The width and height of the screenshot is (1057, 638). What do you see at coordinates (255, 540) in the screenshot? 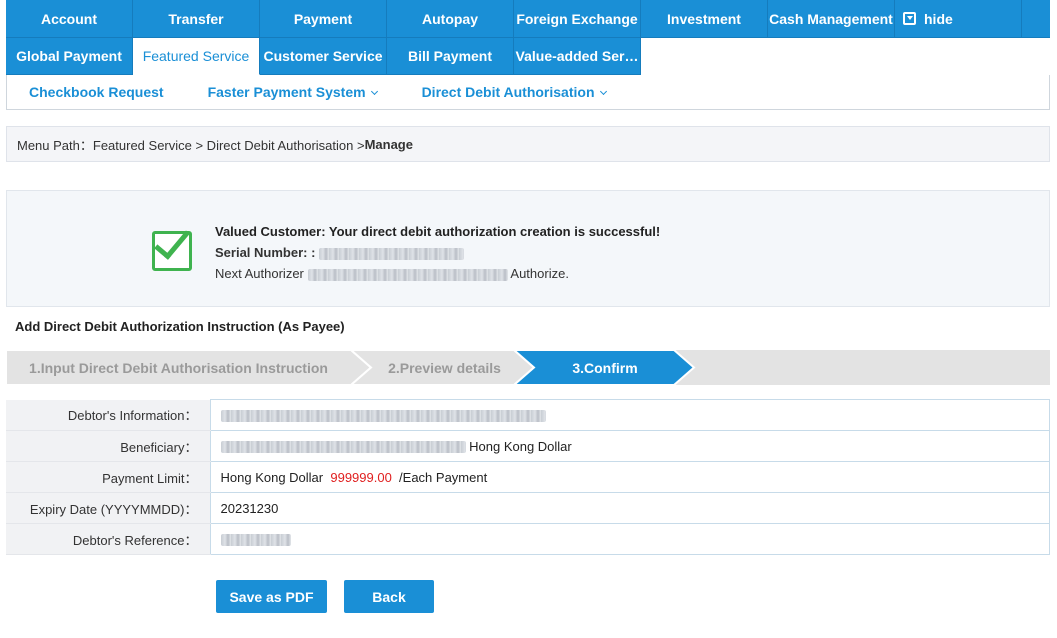
I see `debtor-reference-redacted` at bounding box center [255, 540].